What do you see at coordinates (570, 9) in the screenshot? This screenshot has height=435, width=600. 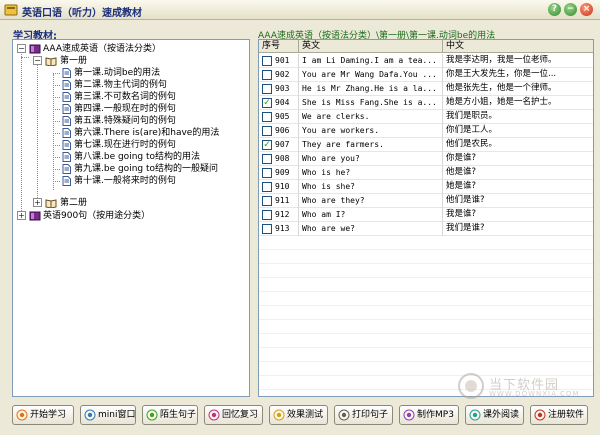 I see `minimize-icon: −` at bounding box center [570, 9].